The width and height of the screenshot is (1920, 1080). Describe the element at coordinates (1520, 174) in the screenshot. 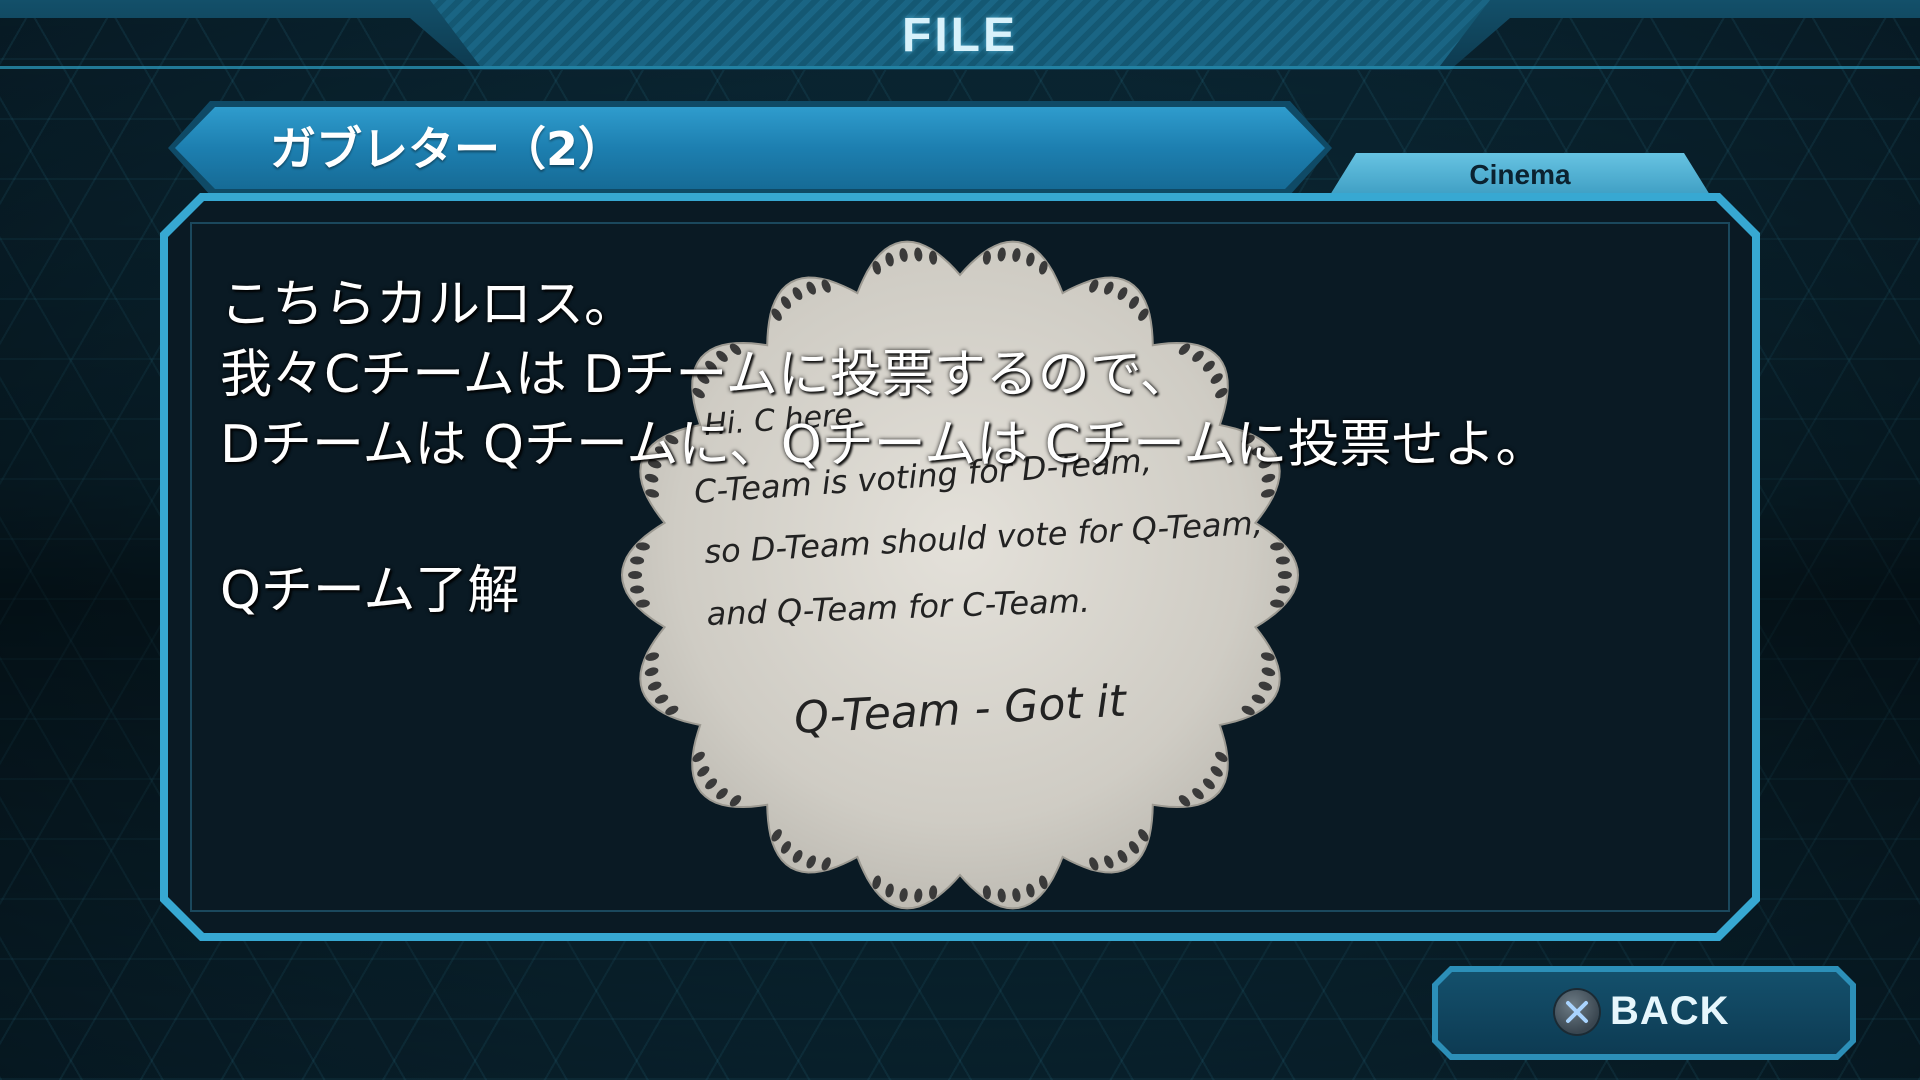

I see `category-label: Cinema` at that location.